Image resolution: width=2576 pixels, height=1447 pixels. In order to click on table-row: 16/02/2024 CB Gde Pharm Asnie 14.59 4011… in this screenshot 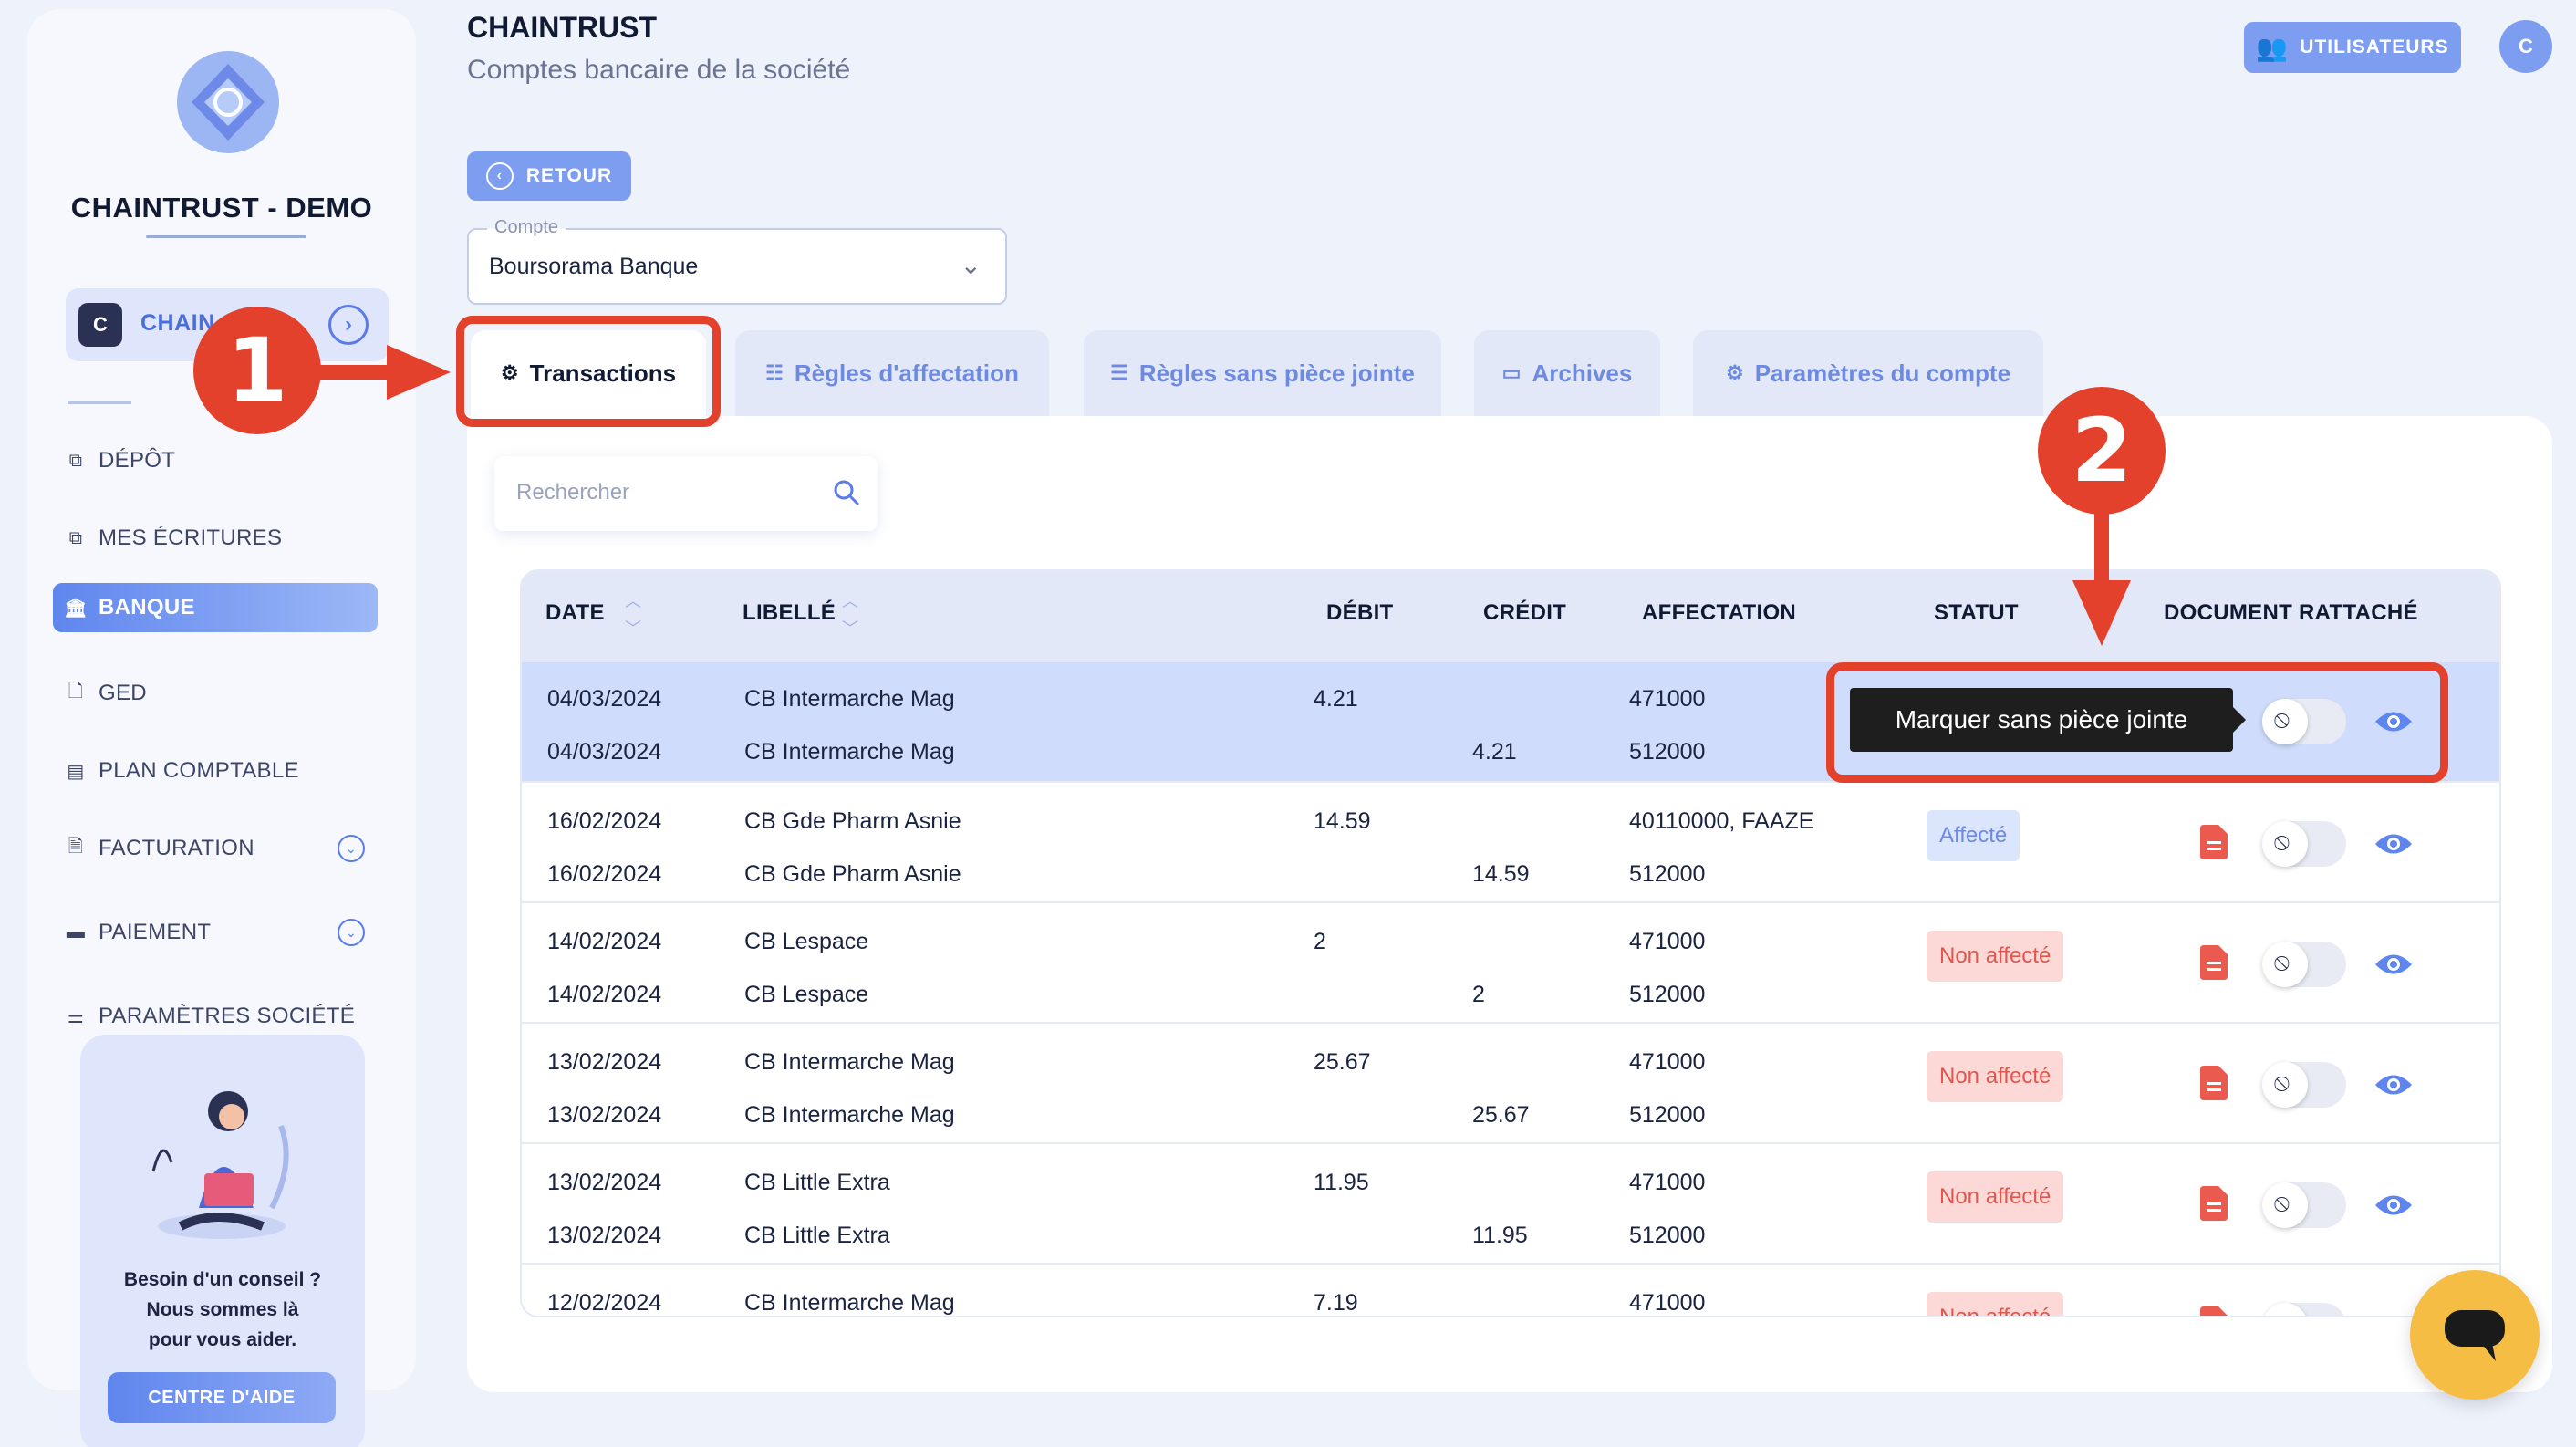, I will do `click(1511, 843)`.